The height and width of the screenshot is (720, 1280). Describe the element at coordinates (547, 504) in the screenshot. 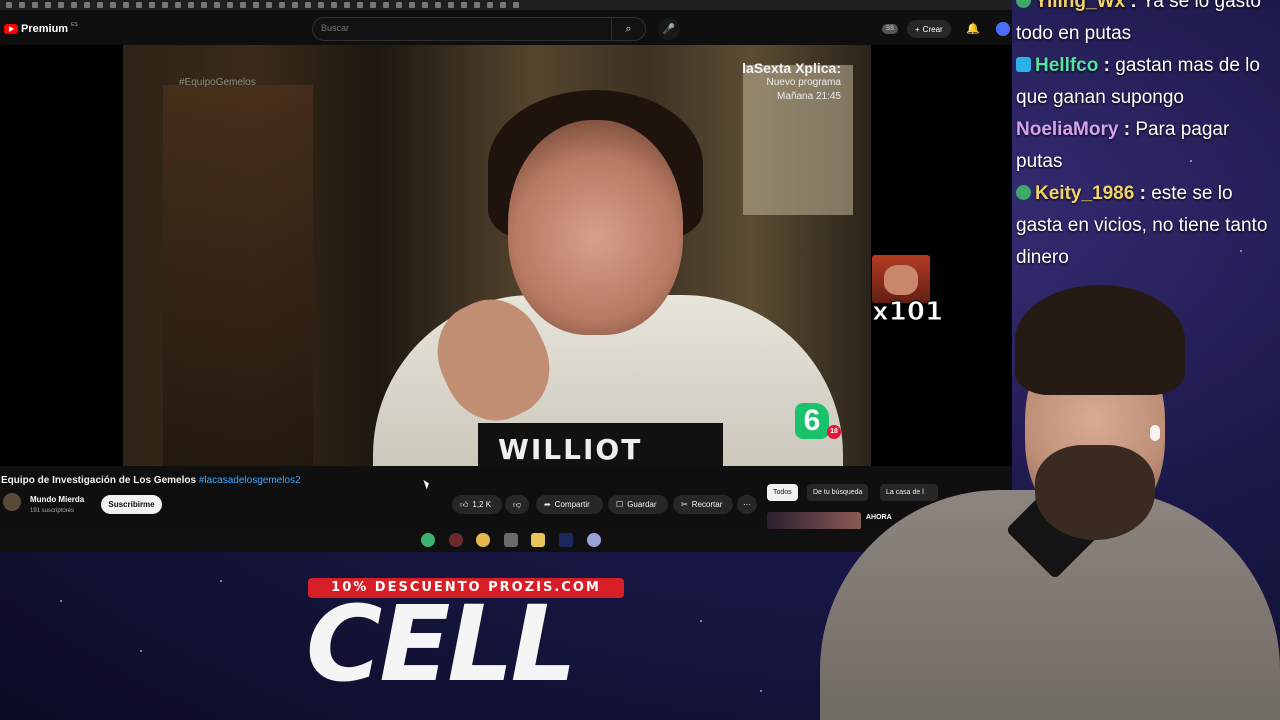

I see `share-icon: ➦` at that location.